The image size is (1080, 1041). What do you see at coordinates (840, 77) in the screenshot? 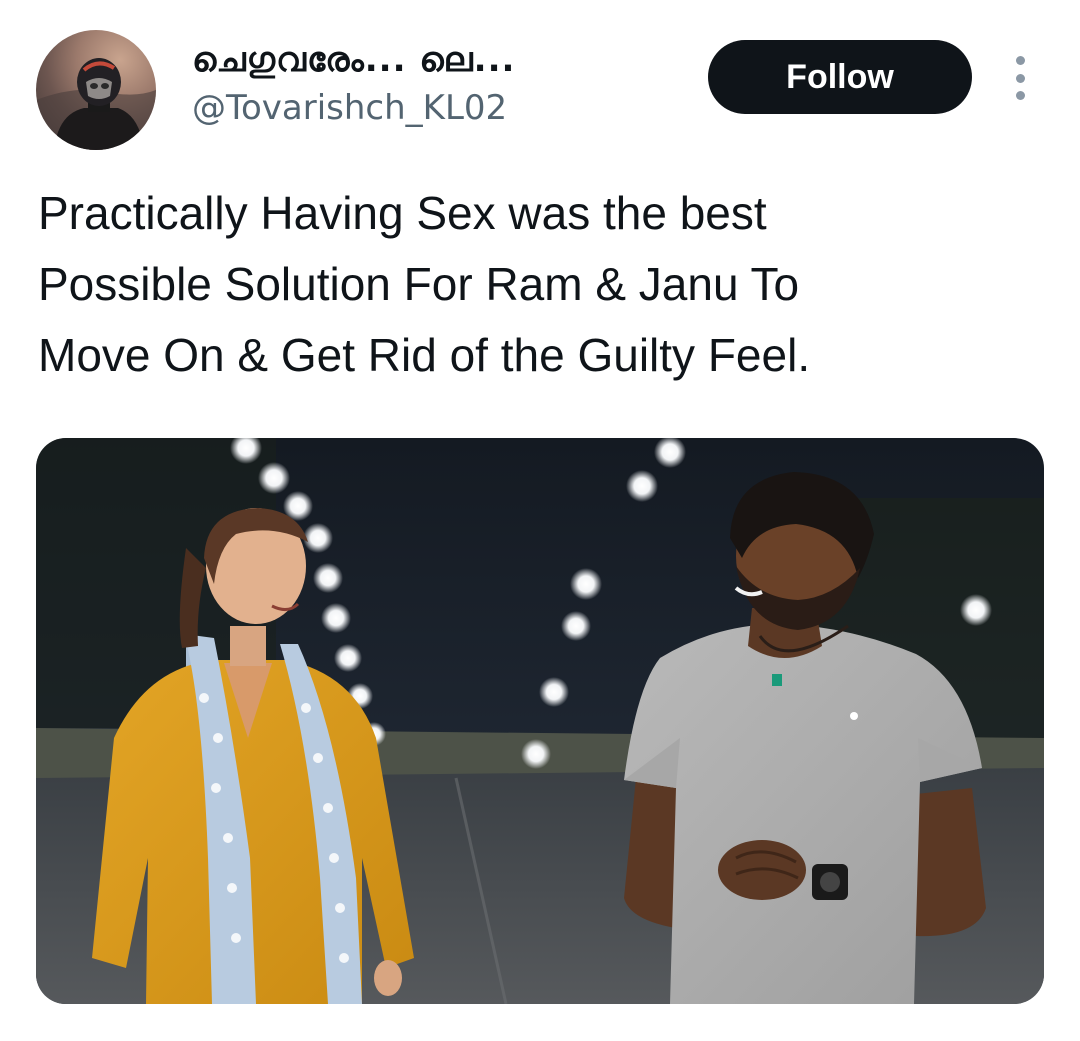
I see `follow-button: Follow` at bounding box center [840, 77].